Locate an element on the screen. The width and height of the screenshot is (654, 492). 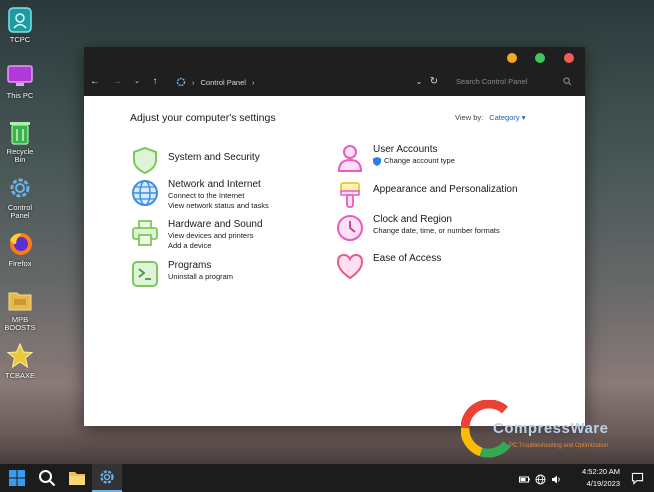
recycle-bin-icon is located at coordinates (20, 133).